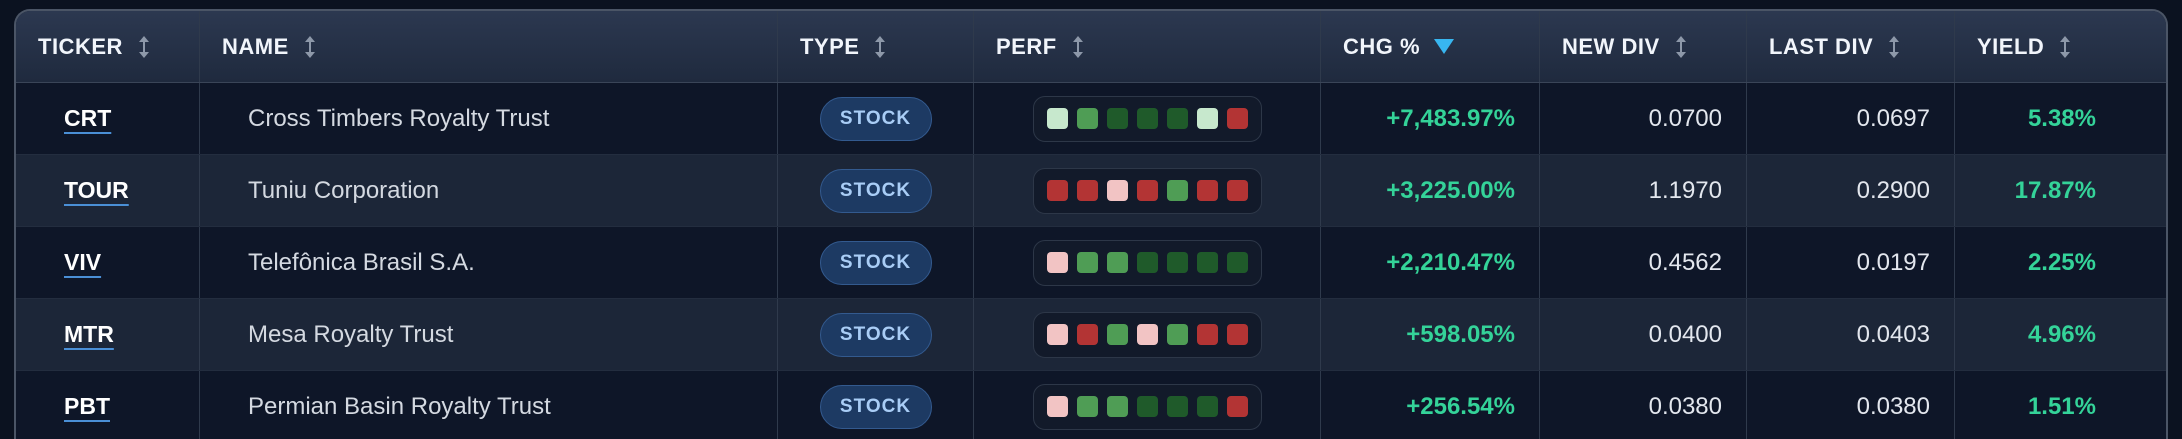 The height and width of the screenshot is (439, 2182). What do you see at coordinates (1685, 262) in the screenshot?
I see `new-dividend: 0.4562` at bounding box center [1685, 262].